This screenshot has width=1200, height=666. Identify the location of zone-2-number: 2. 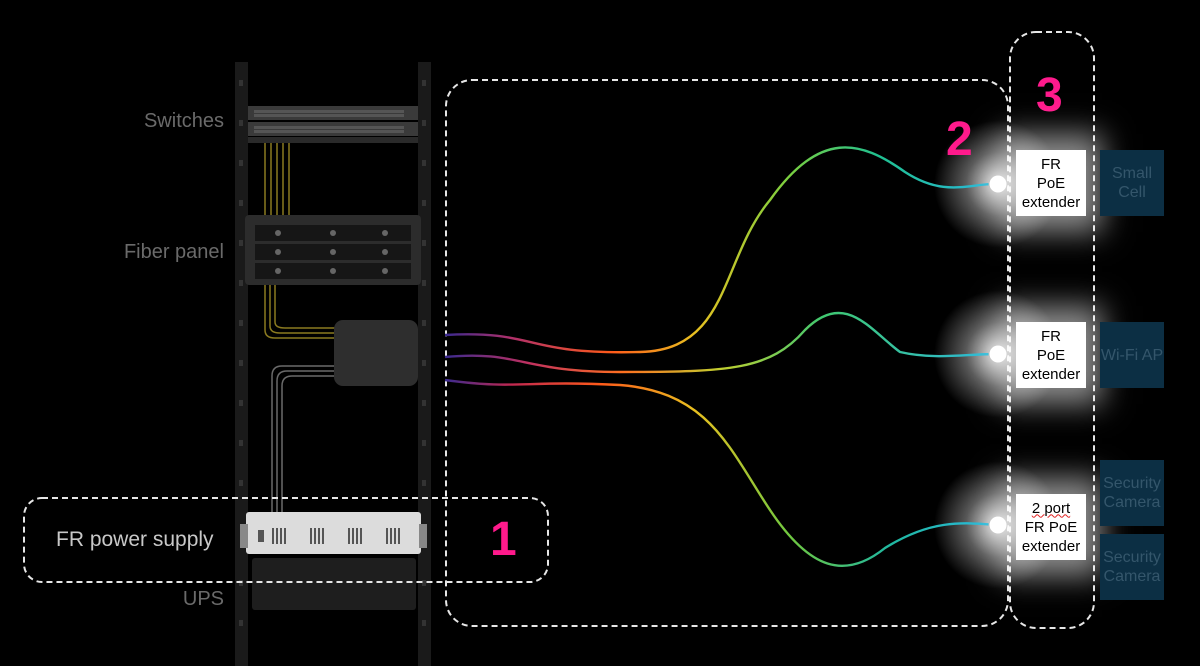
(959, 139).